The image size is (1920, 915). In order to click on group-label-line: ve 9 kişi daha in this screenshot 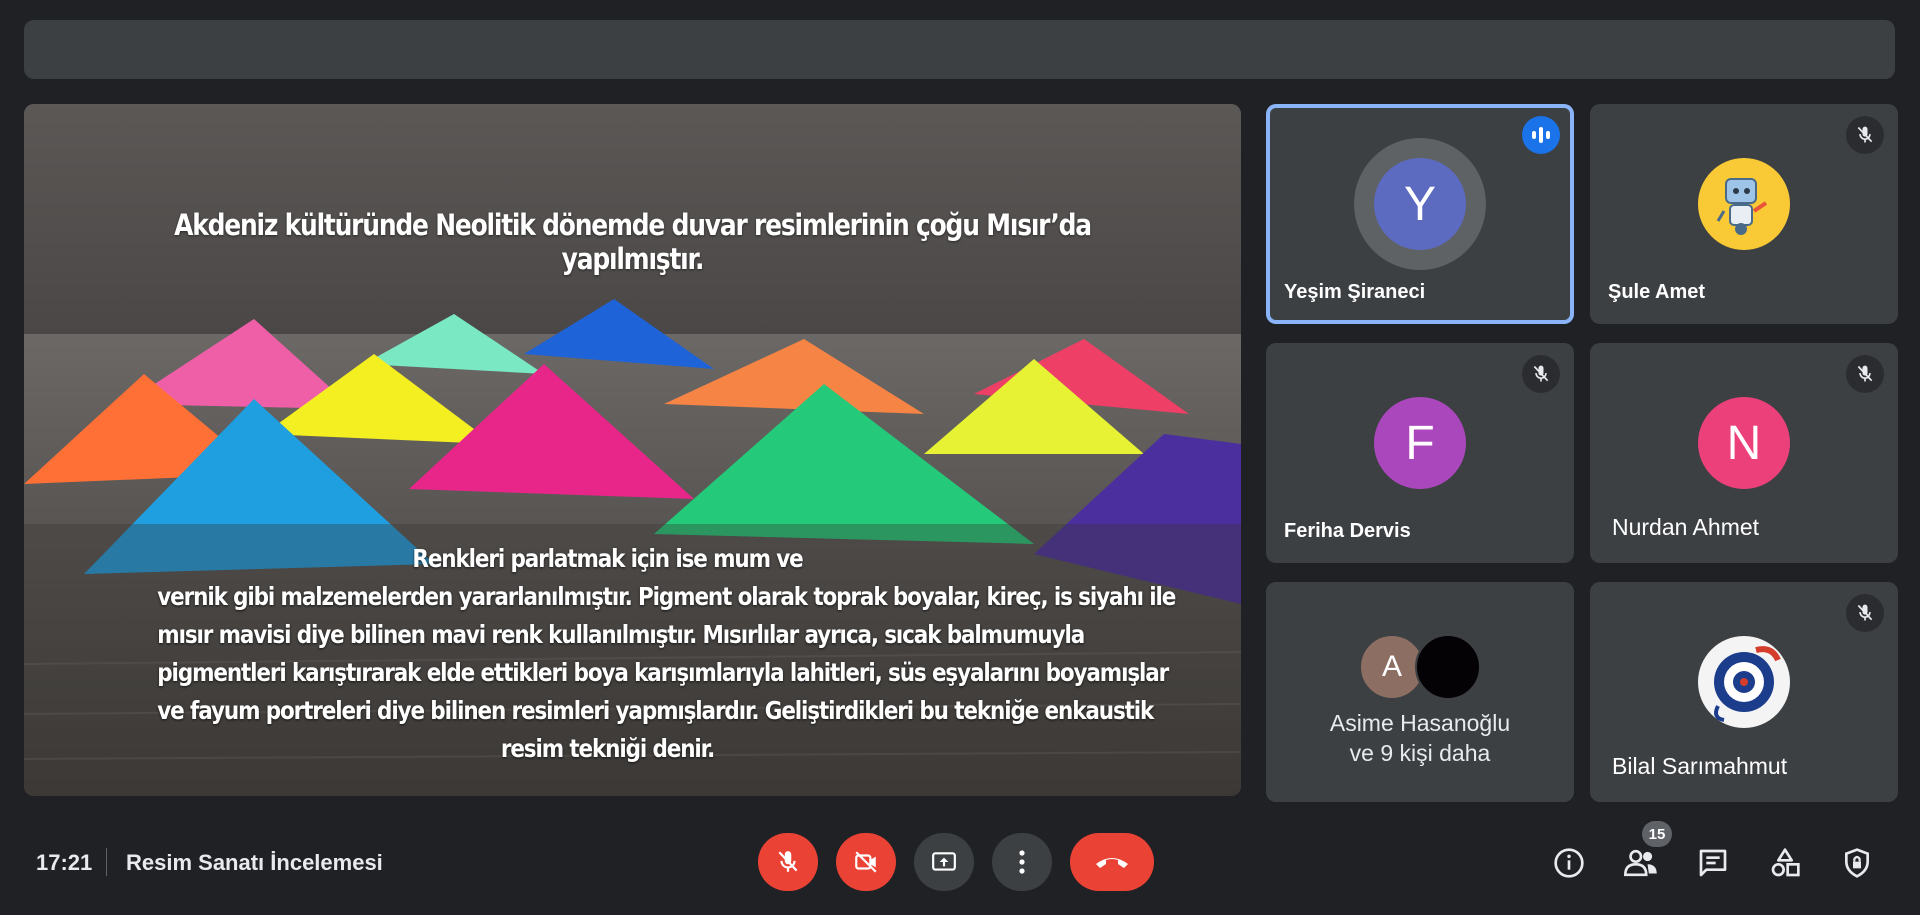, I will do `click(1420, 753)`.